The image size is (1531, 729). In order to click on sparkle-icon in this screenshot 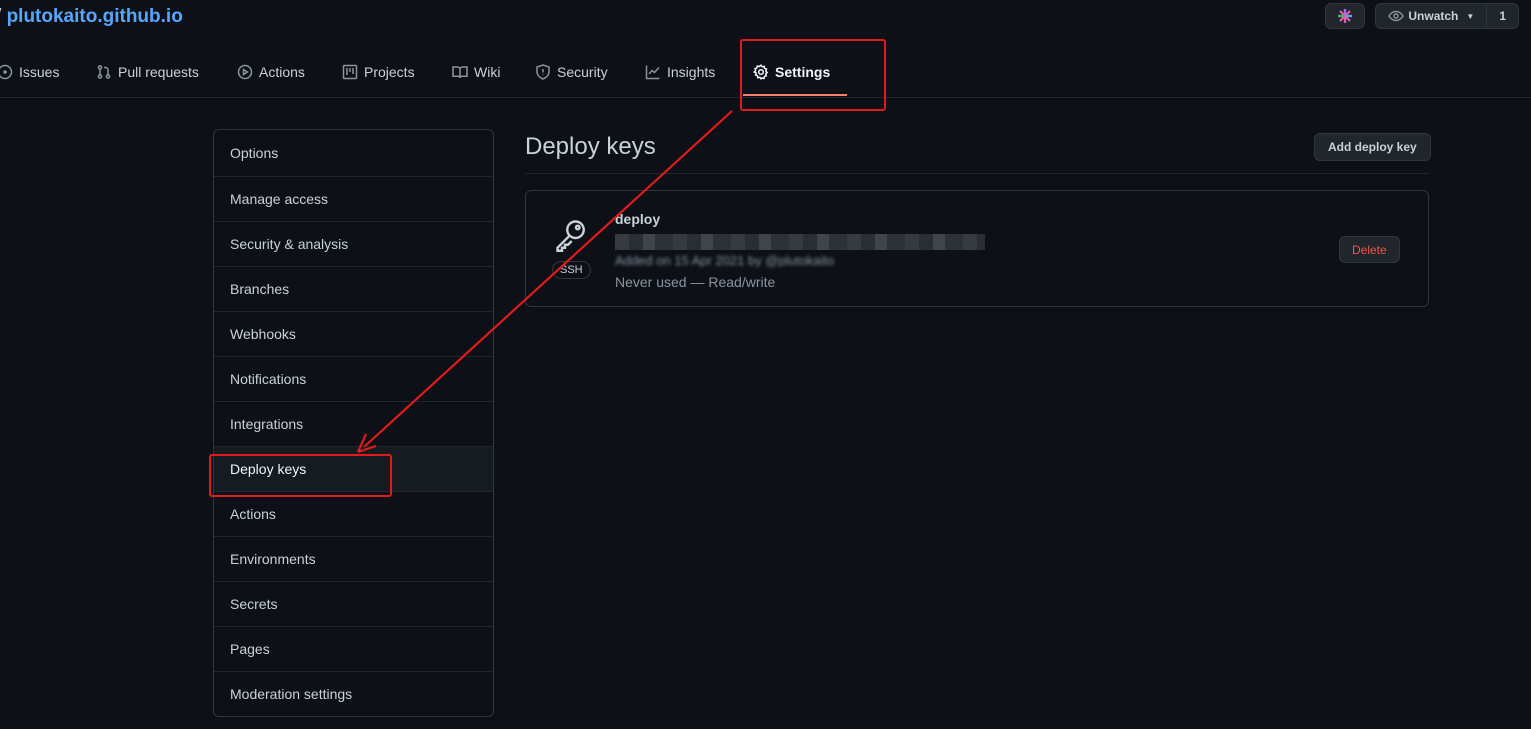, I will do `click(1345, 16)`.